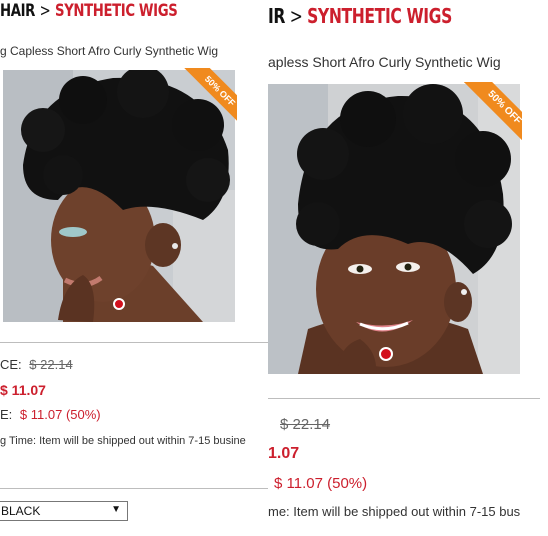 This screenshot has width=548, height=536. I want to click on list-price-row: CE: $ 22.14, so click(36, 364).